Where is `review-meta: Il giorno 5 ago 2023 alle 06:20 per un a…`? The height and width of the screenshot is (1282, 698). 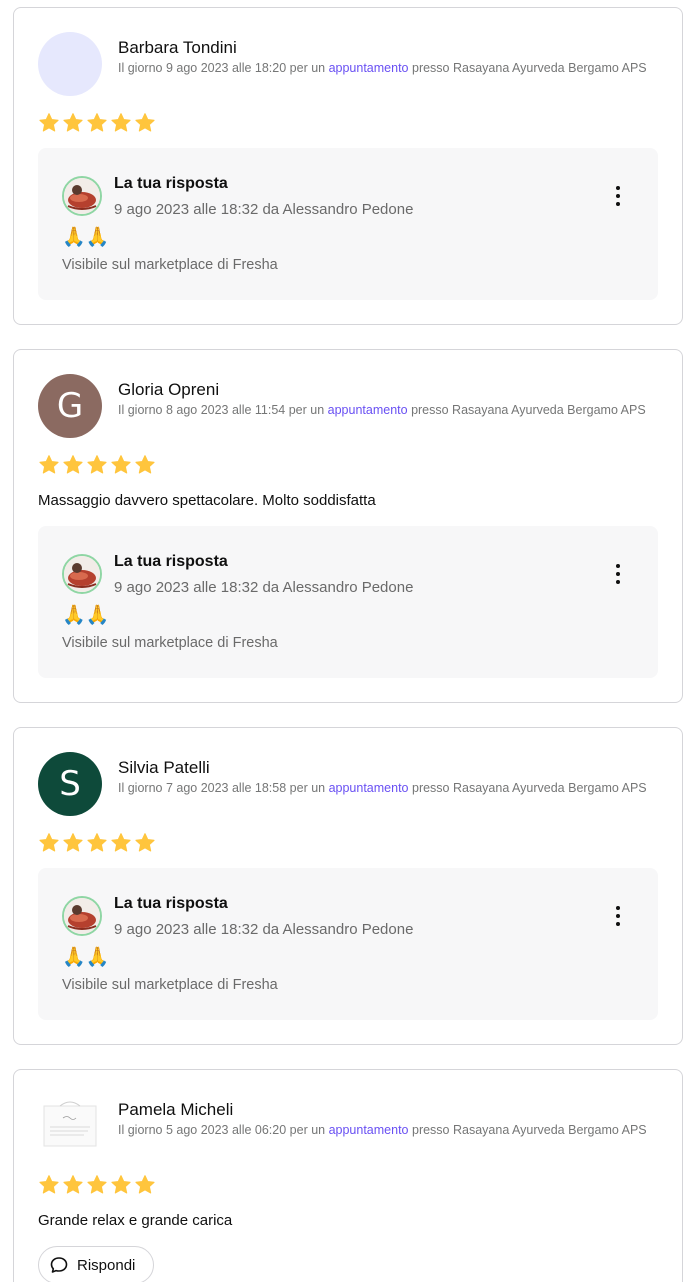 review-meta: Il giorno 5 ago 2023 alle 06:20 per un a… is located at coordinates (382, 1130).